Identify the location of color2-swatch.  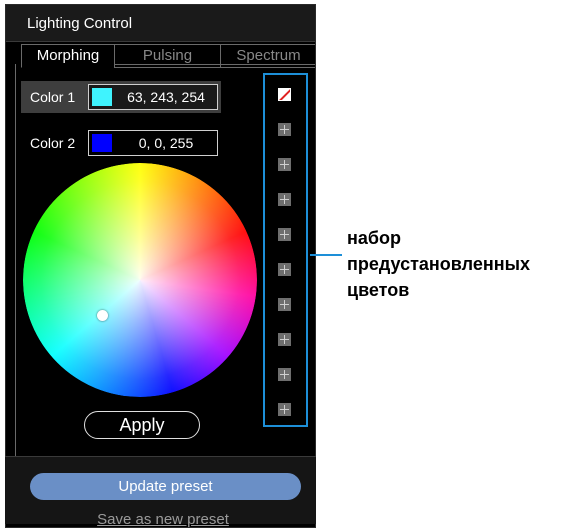
(102, 143).